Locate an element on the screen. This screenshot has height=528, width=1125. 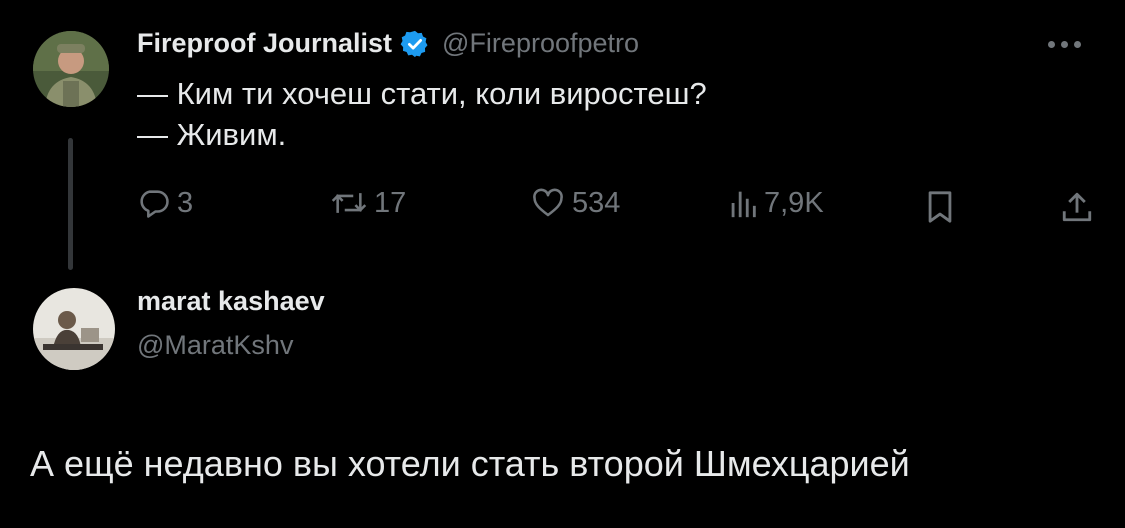
reply-author-handle: @MaratKshv is located at coordinates (215, 345).